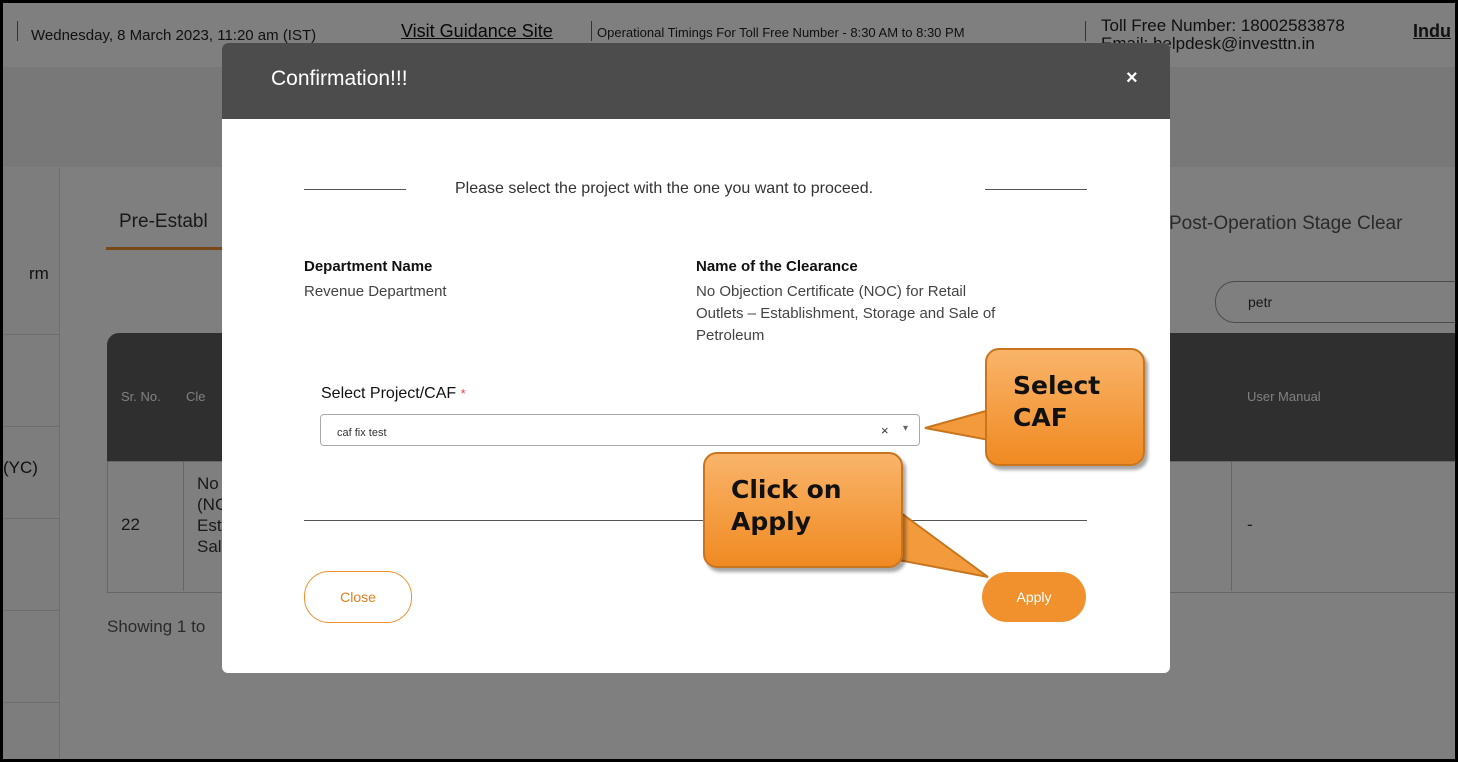 The height and width of the screenshot is (762, 1458). I want to click on callout-pointers, so click(949, 492).